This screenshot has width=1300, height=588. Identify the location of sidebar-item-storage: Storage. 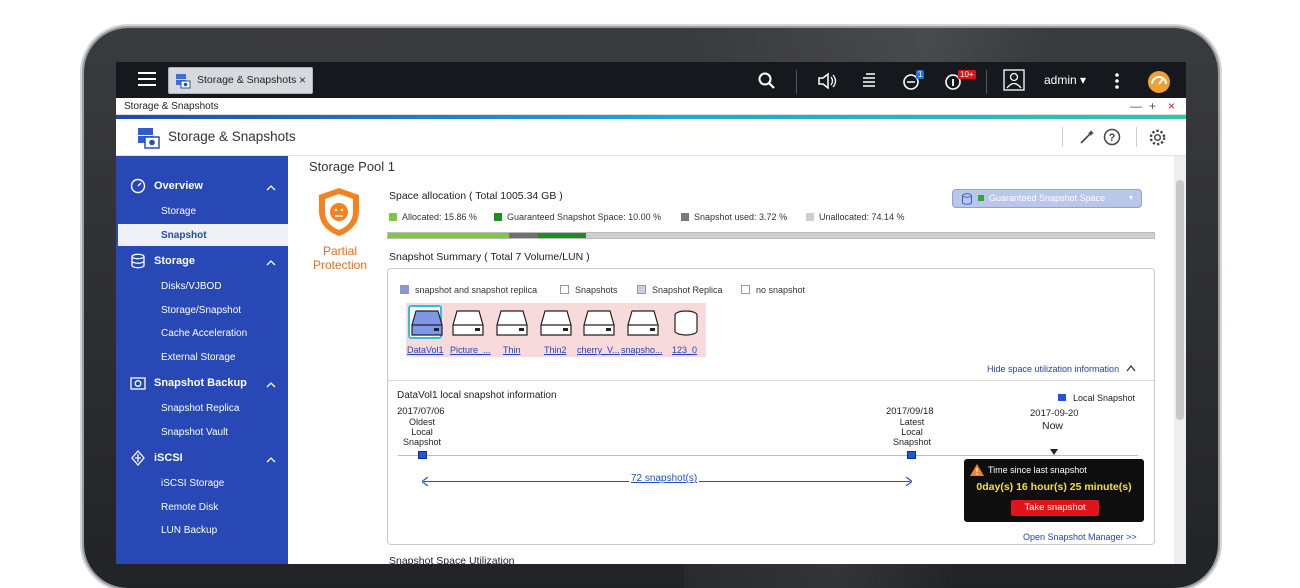
(178, 211).